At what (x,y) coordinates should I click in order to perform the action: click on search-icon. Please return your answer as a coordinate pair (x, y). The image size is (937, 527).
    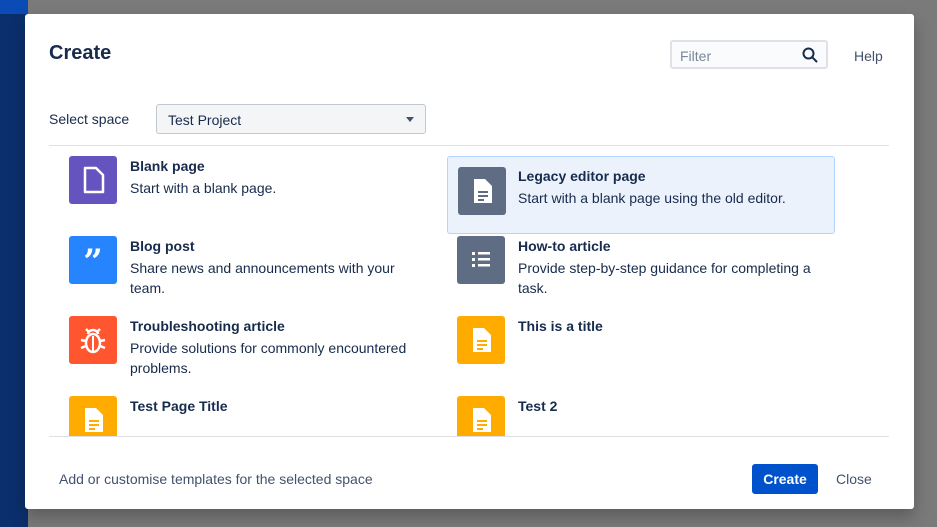
    Looking at the image, I should click on (810, 55).